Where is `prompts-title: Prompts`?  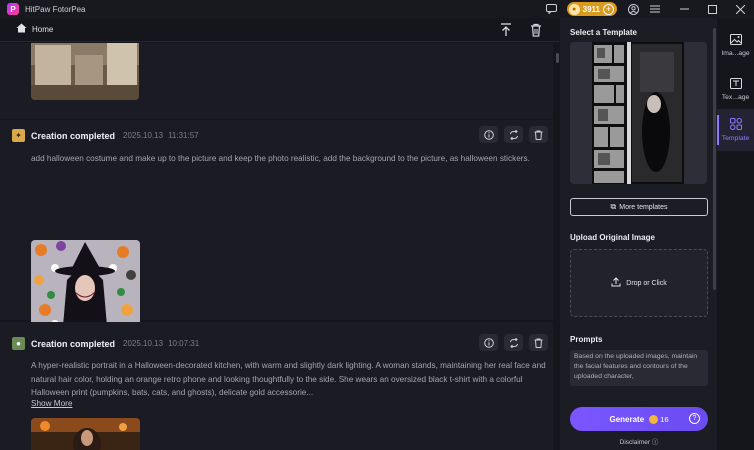
prompts-title: Prompts is located at coordinates (586, 339).